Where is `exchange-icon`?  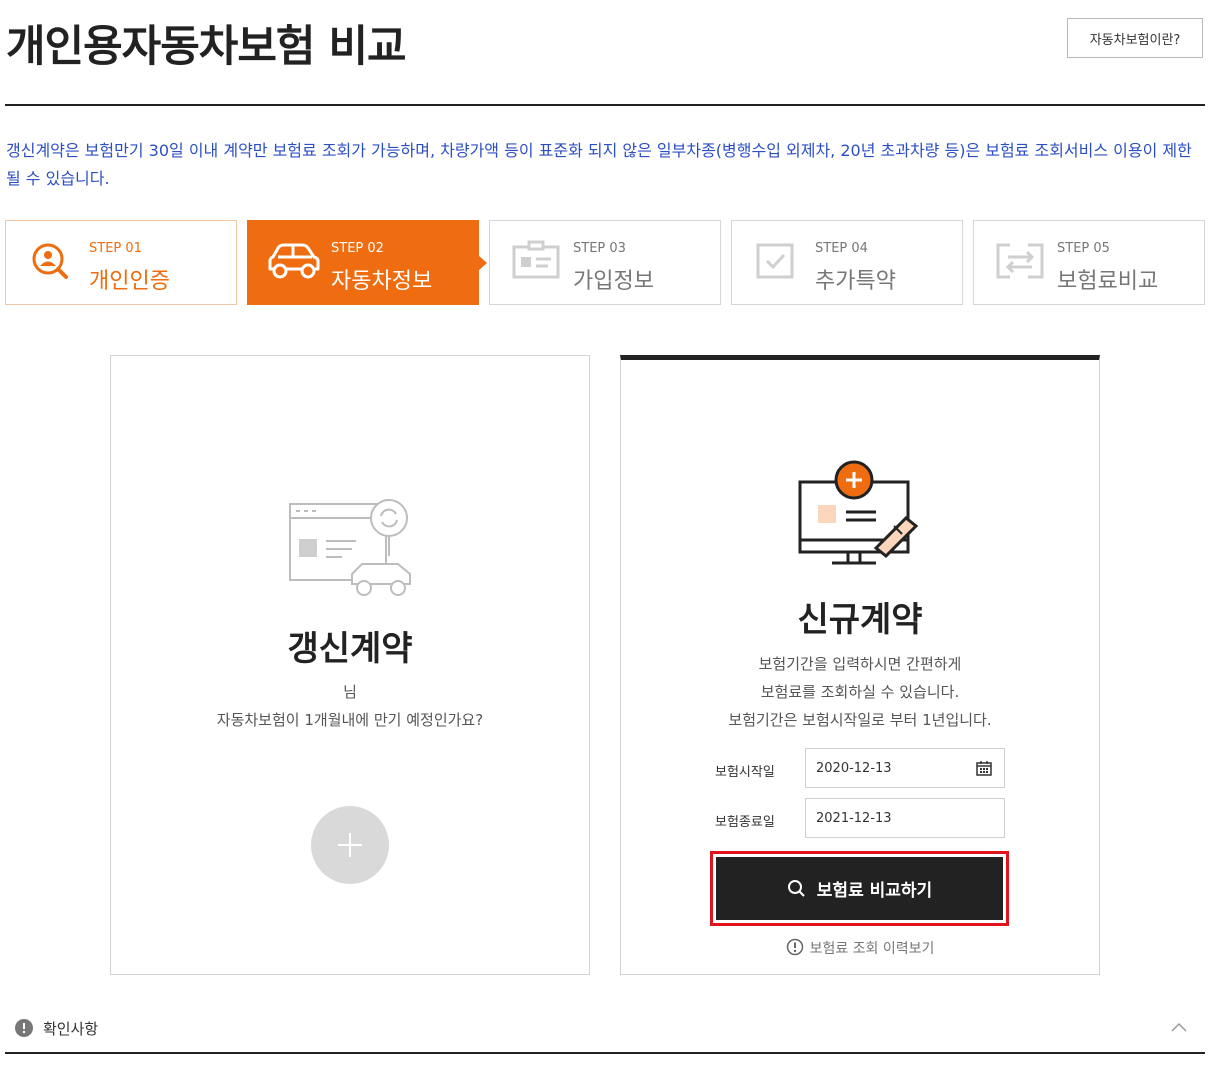
exchange-icon is located at coordinates (1020, 261).